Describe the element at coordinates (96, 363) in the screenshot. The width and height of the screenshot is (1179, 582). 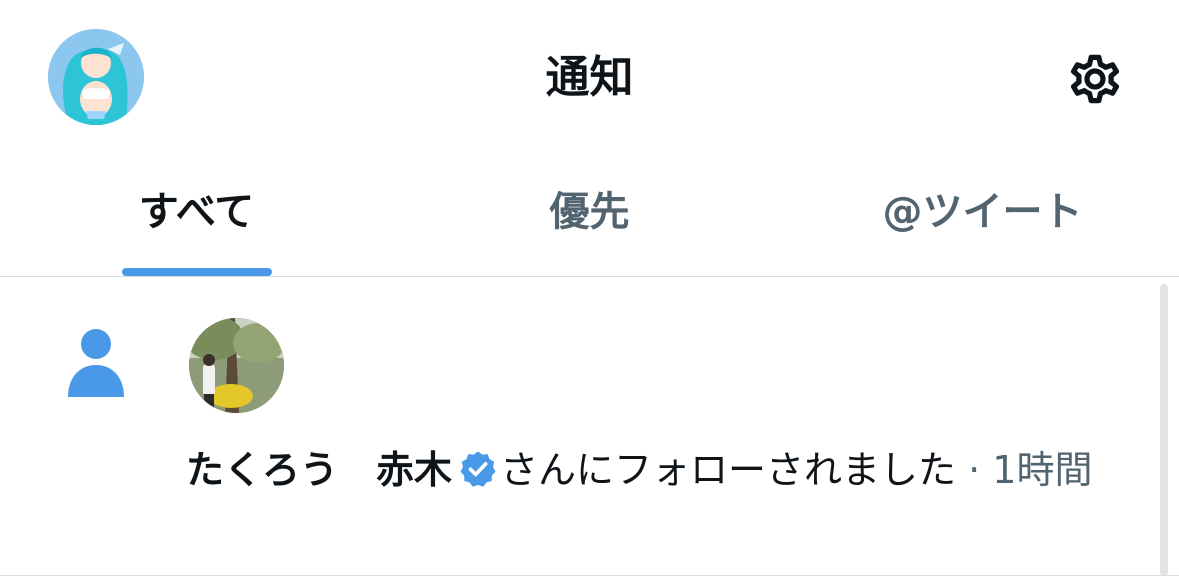
I see `person-icon` at that location.